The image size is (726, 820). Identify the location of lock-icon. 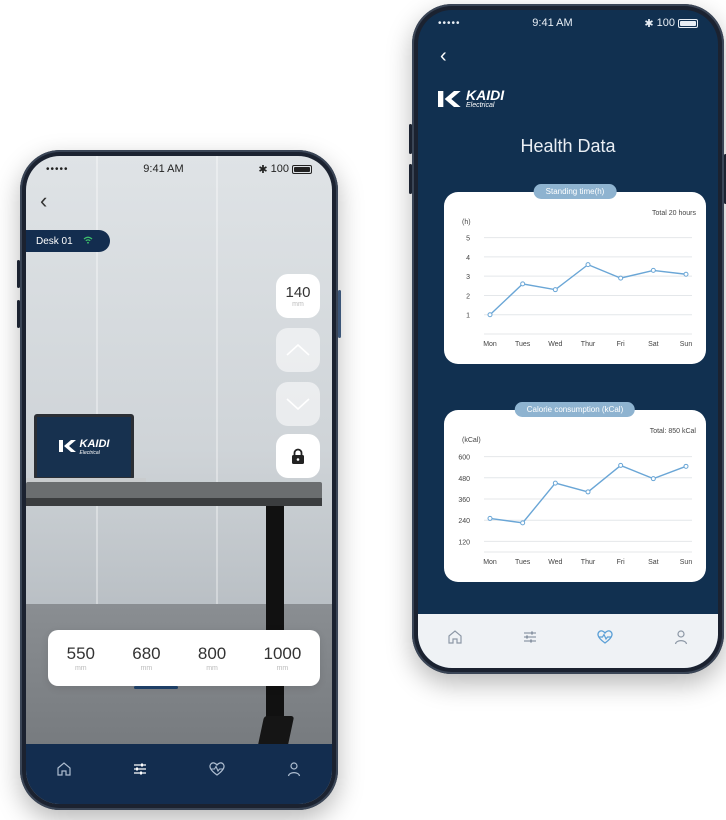
(298, 456).